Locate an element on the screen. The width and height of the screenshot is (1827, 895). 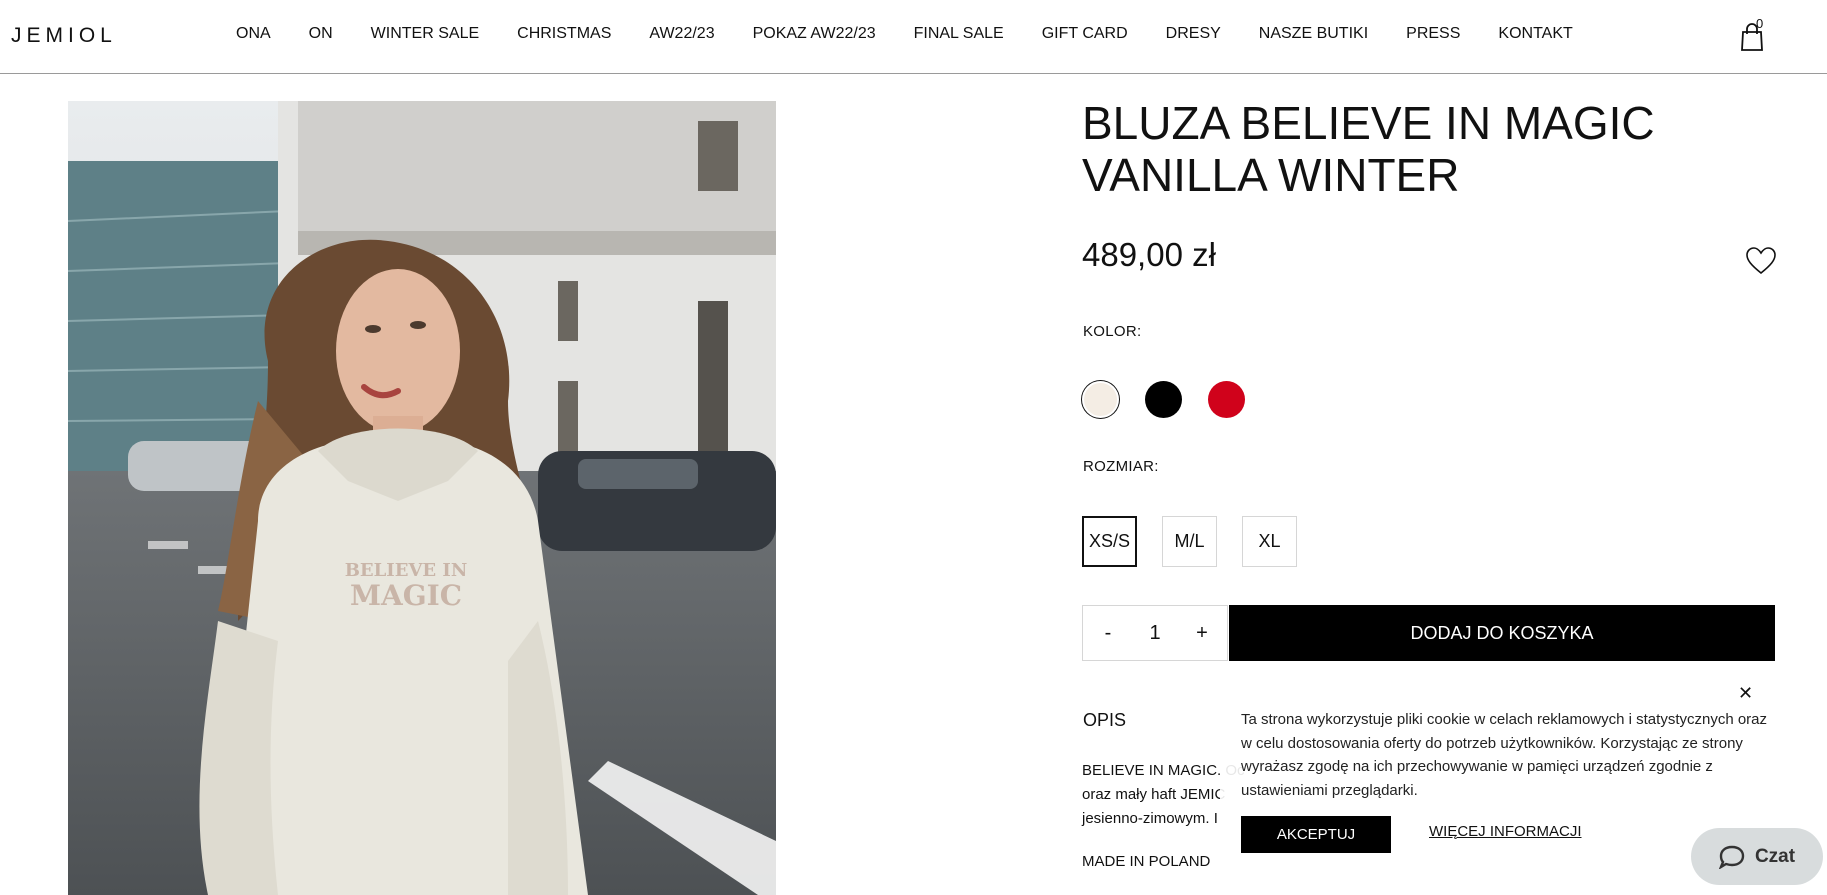
add-to-cart-button: DODAJ DO KOSZYKA is located at coordinates (1502, 633).